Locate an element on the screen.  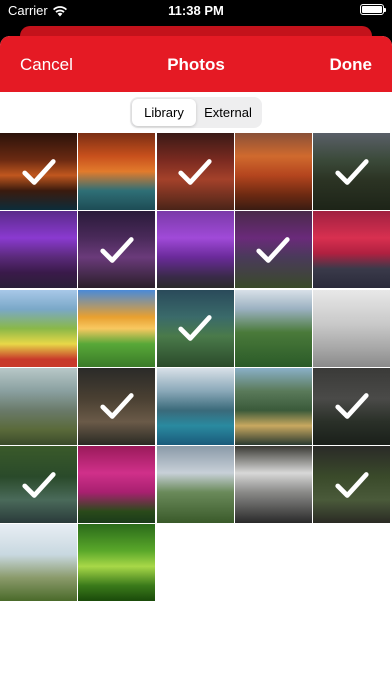
status-time: 11:38 PM is located at coordinates (196, 10).